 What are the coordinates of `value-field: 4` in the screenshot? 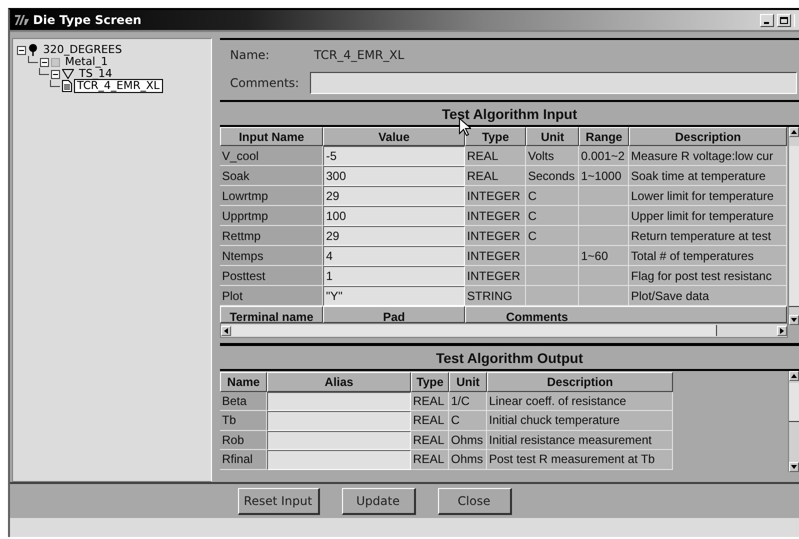 It's located at (394, 256).